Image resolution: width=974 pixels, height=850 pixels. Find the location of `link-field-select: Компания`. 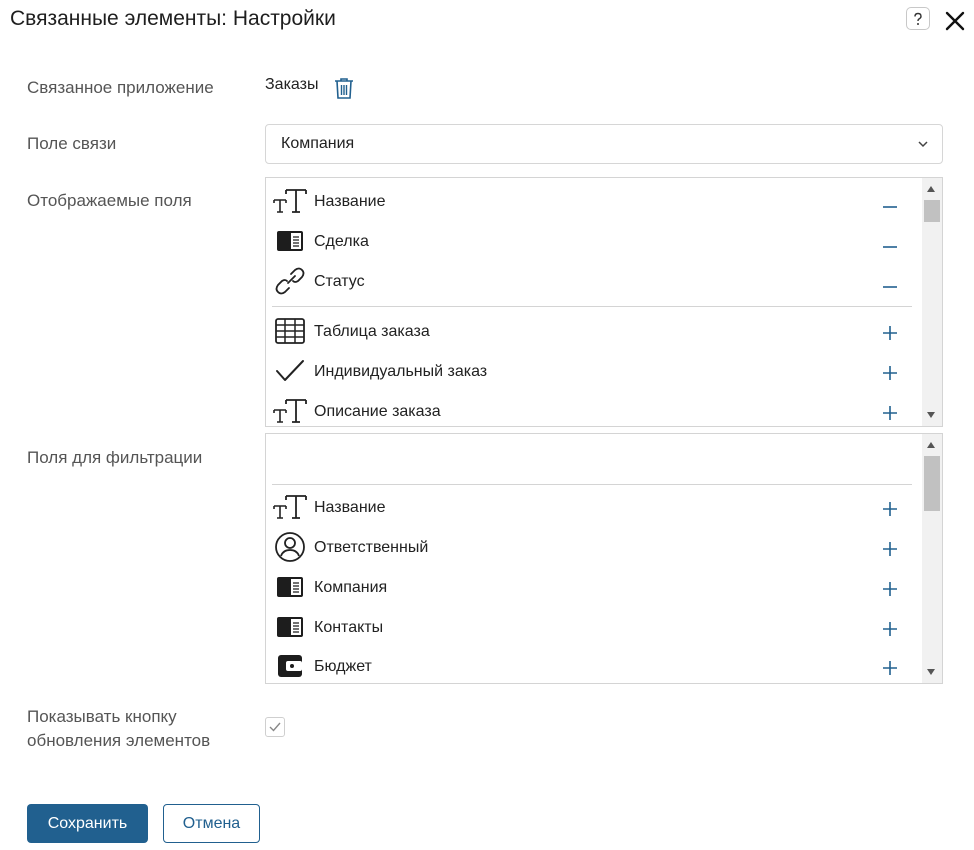

link-field-select: Компания is located at coordinates (604, 144).